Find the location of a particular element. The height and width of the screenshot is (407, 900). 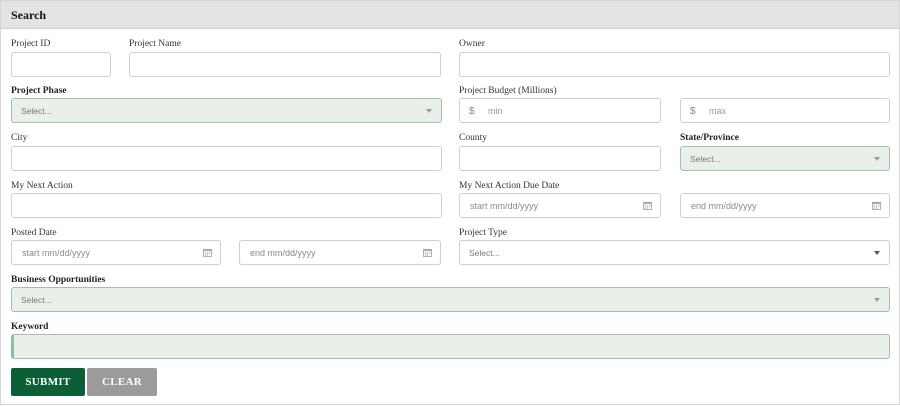

project-id-input is located at coordinates (61, 64).